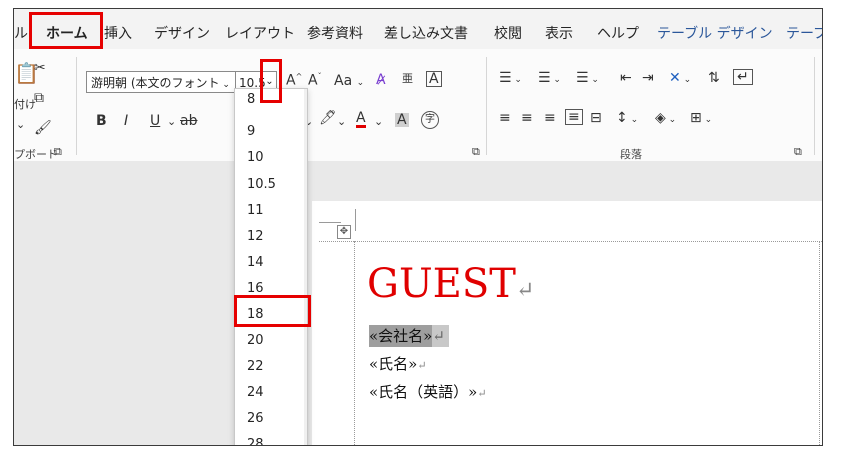 The width and height of the screenshot is (860, 463). I want to click on justify-icon: ≡, so click(574, 117).